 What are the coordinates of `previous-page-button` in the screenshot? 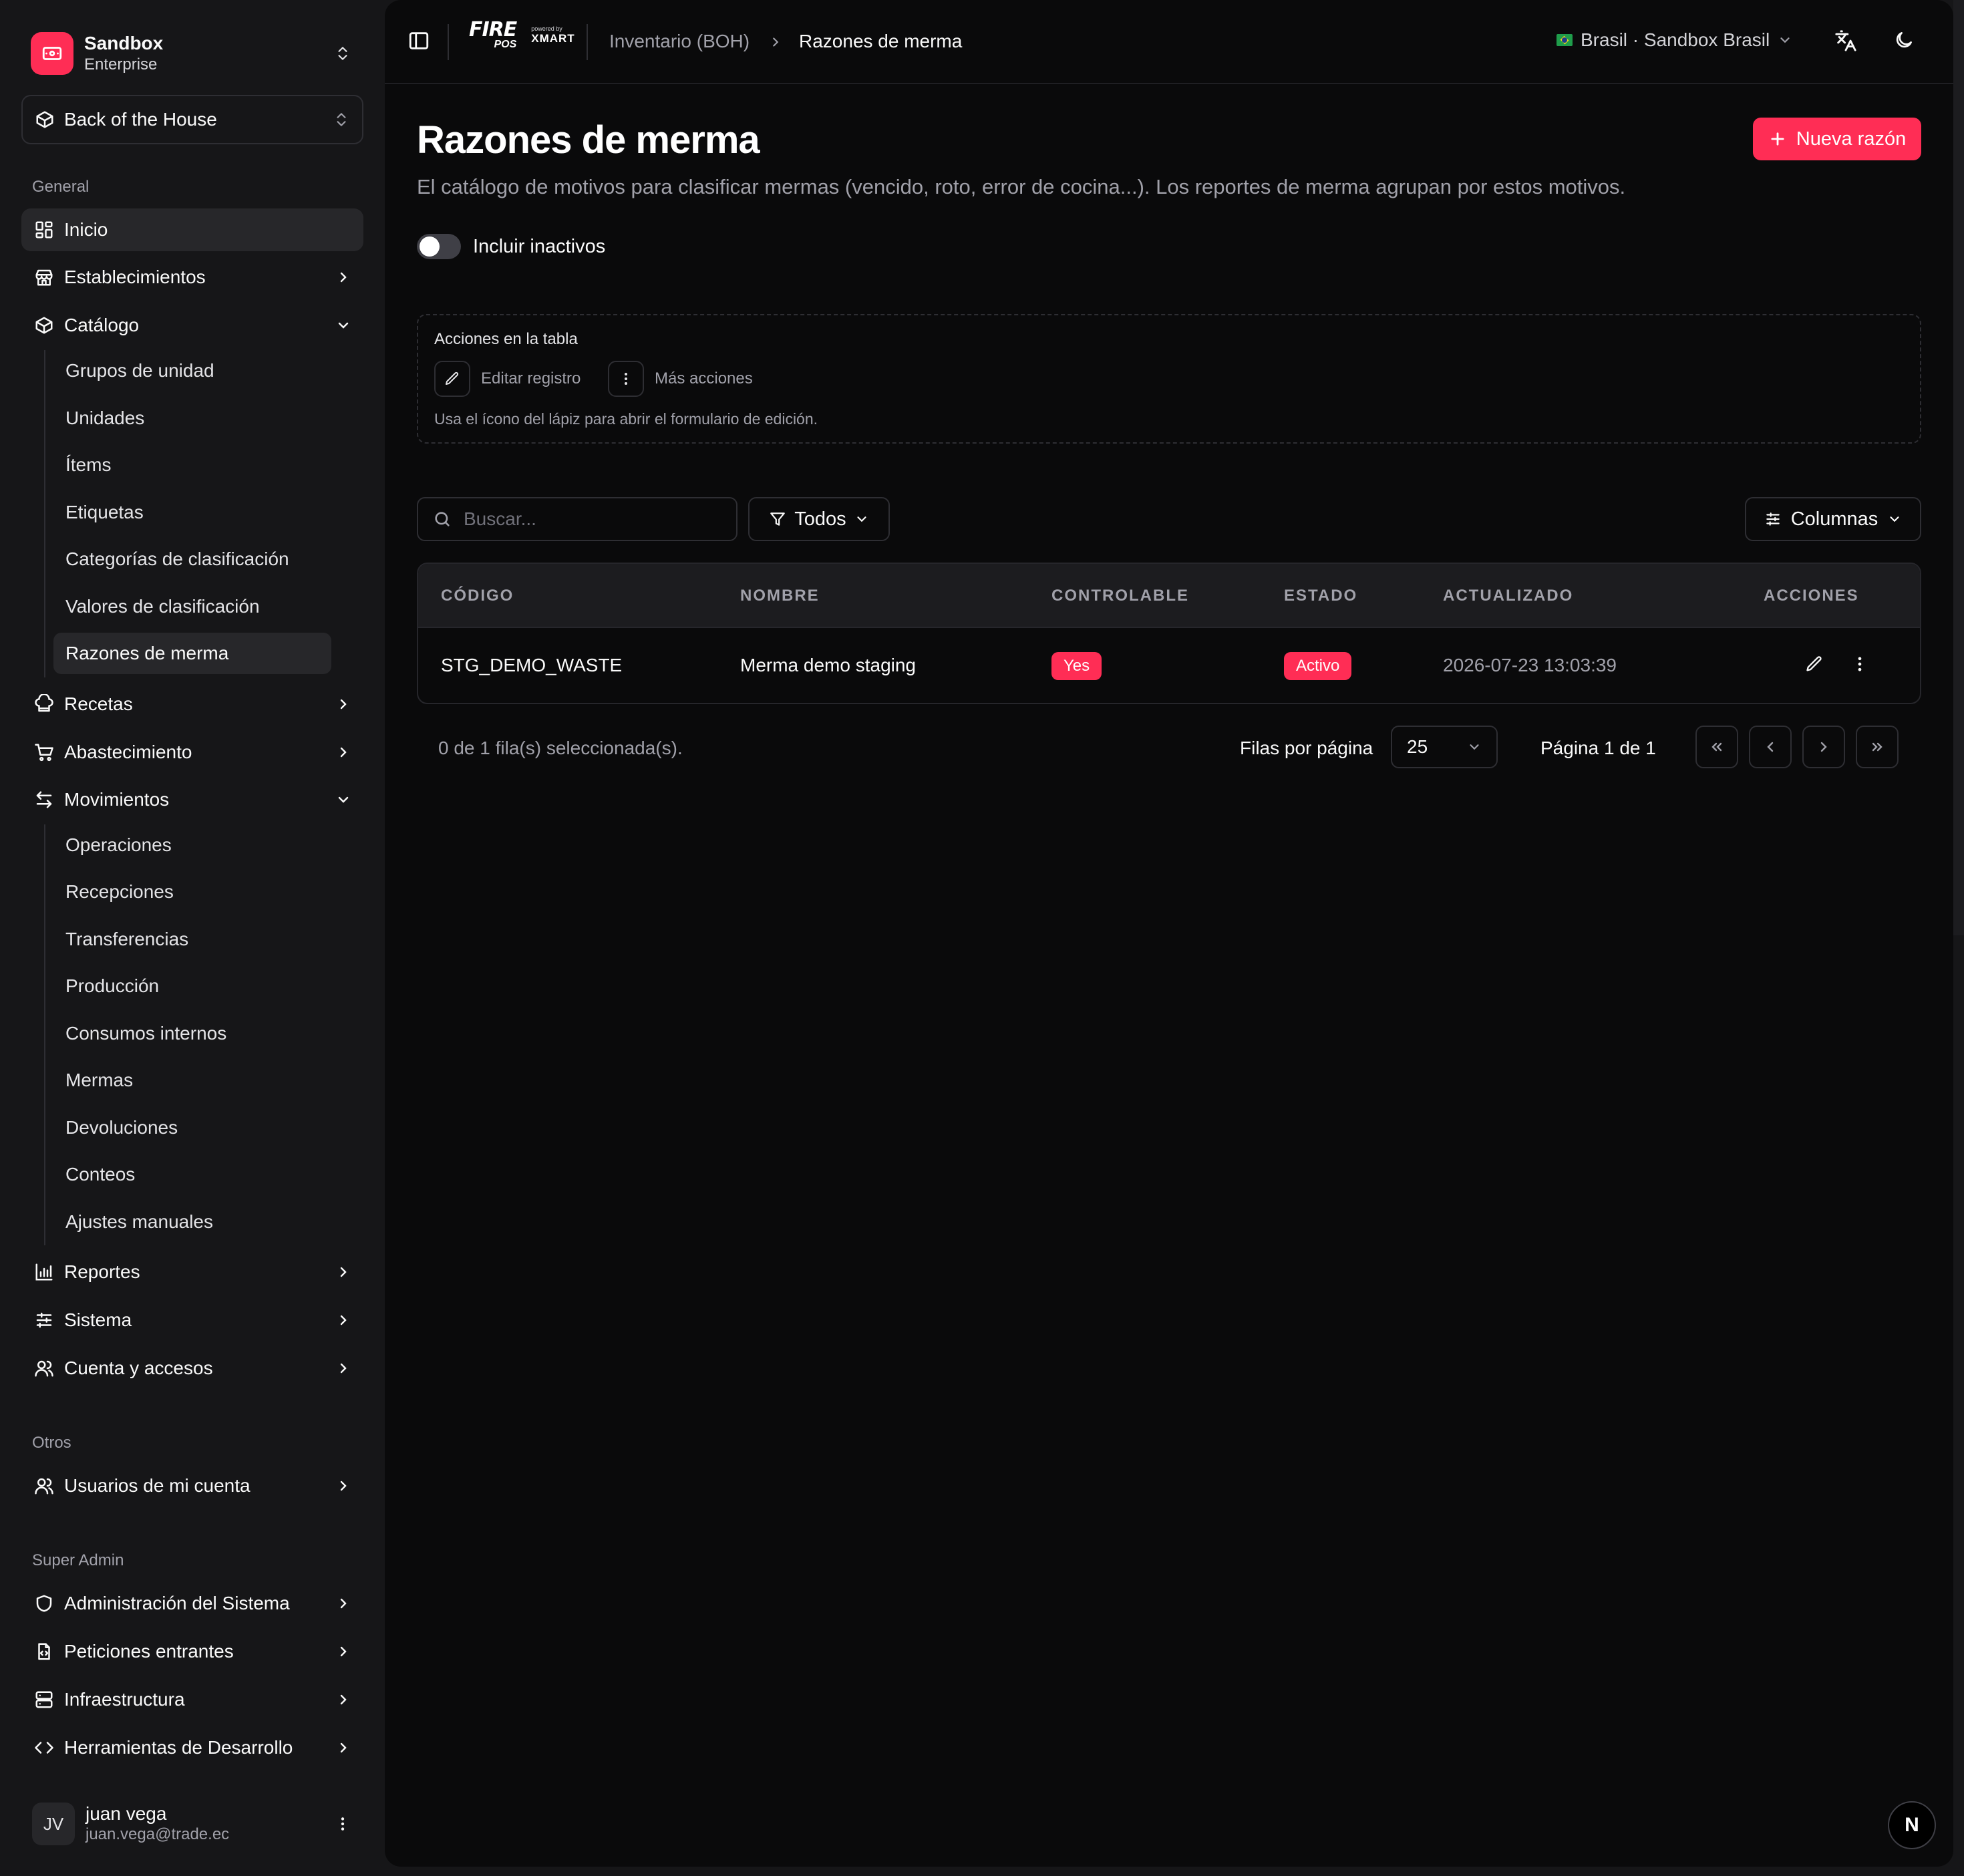 It's located at (1770, 747).